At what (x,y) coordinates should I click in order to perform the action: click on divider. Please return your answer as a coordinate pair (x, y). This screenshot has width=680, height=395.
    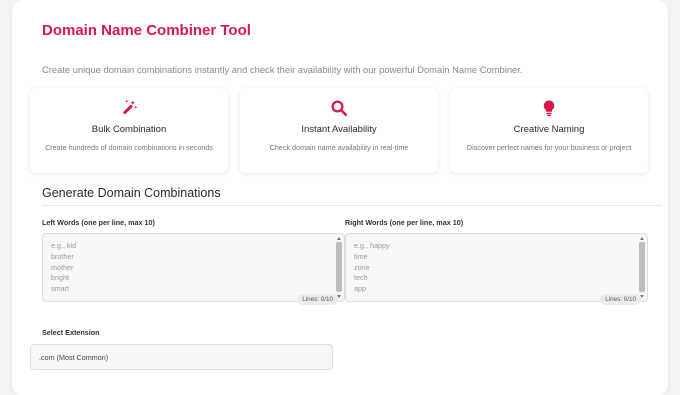
    Looking at the image, I should click on (352, 205).